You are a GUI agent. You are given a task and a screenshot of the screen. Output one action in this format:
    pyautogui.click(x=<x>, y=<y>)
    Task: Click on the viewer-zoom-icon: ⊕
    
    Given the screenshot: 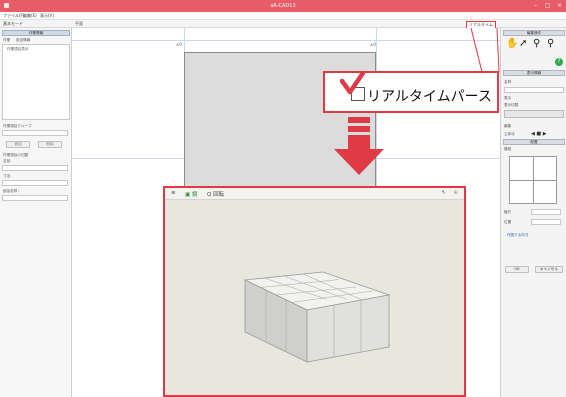 What is the action you would take?
    pyautogui.click(x=455, y=193)
    